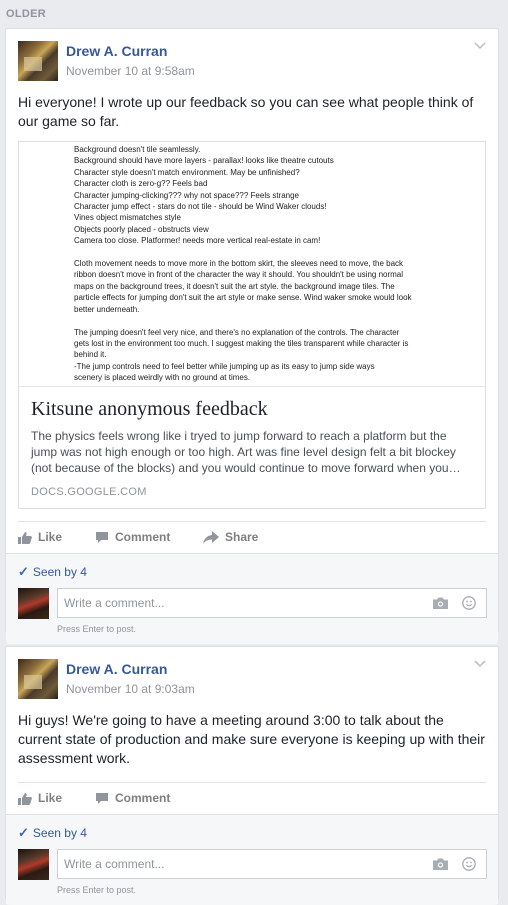 The height and width of the screenshot is (905, 508). I want to click on post-actions: Like Comment Share, so click(252, 537).